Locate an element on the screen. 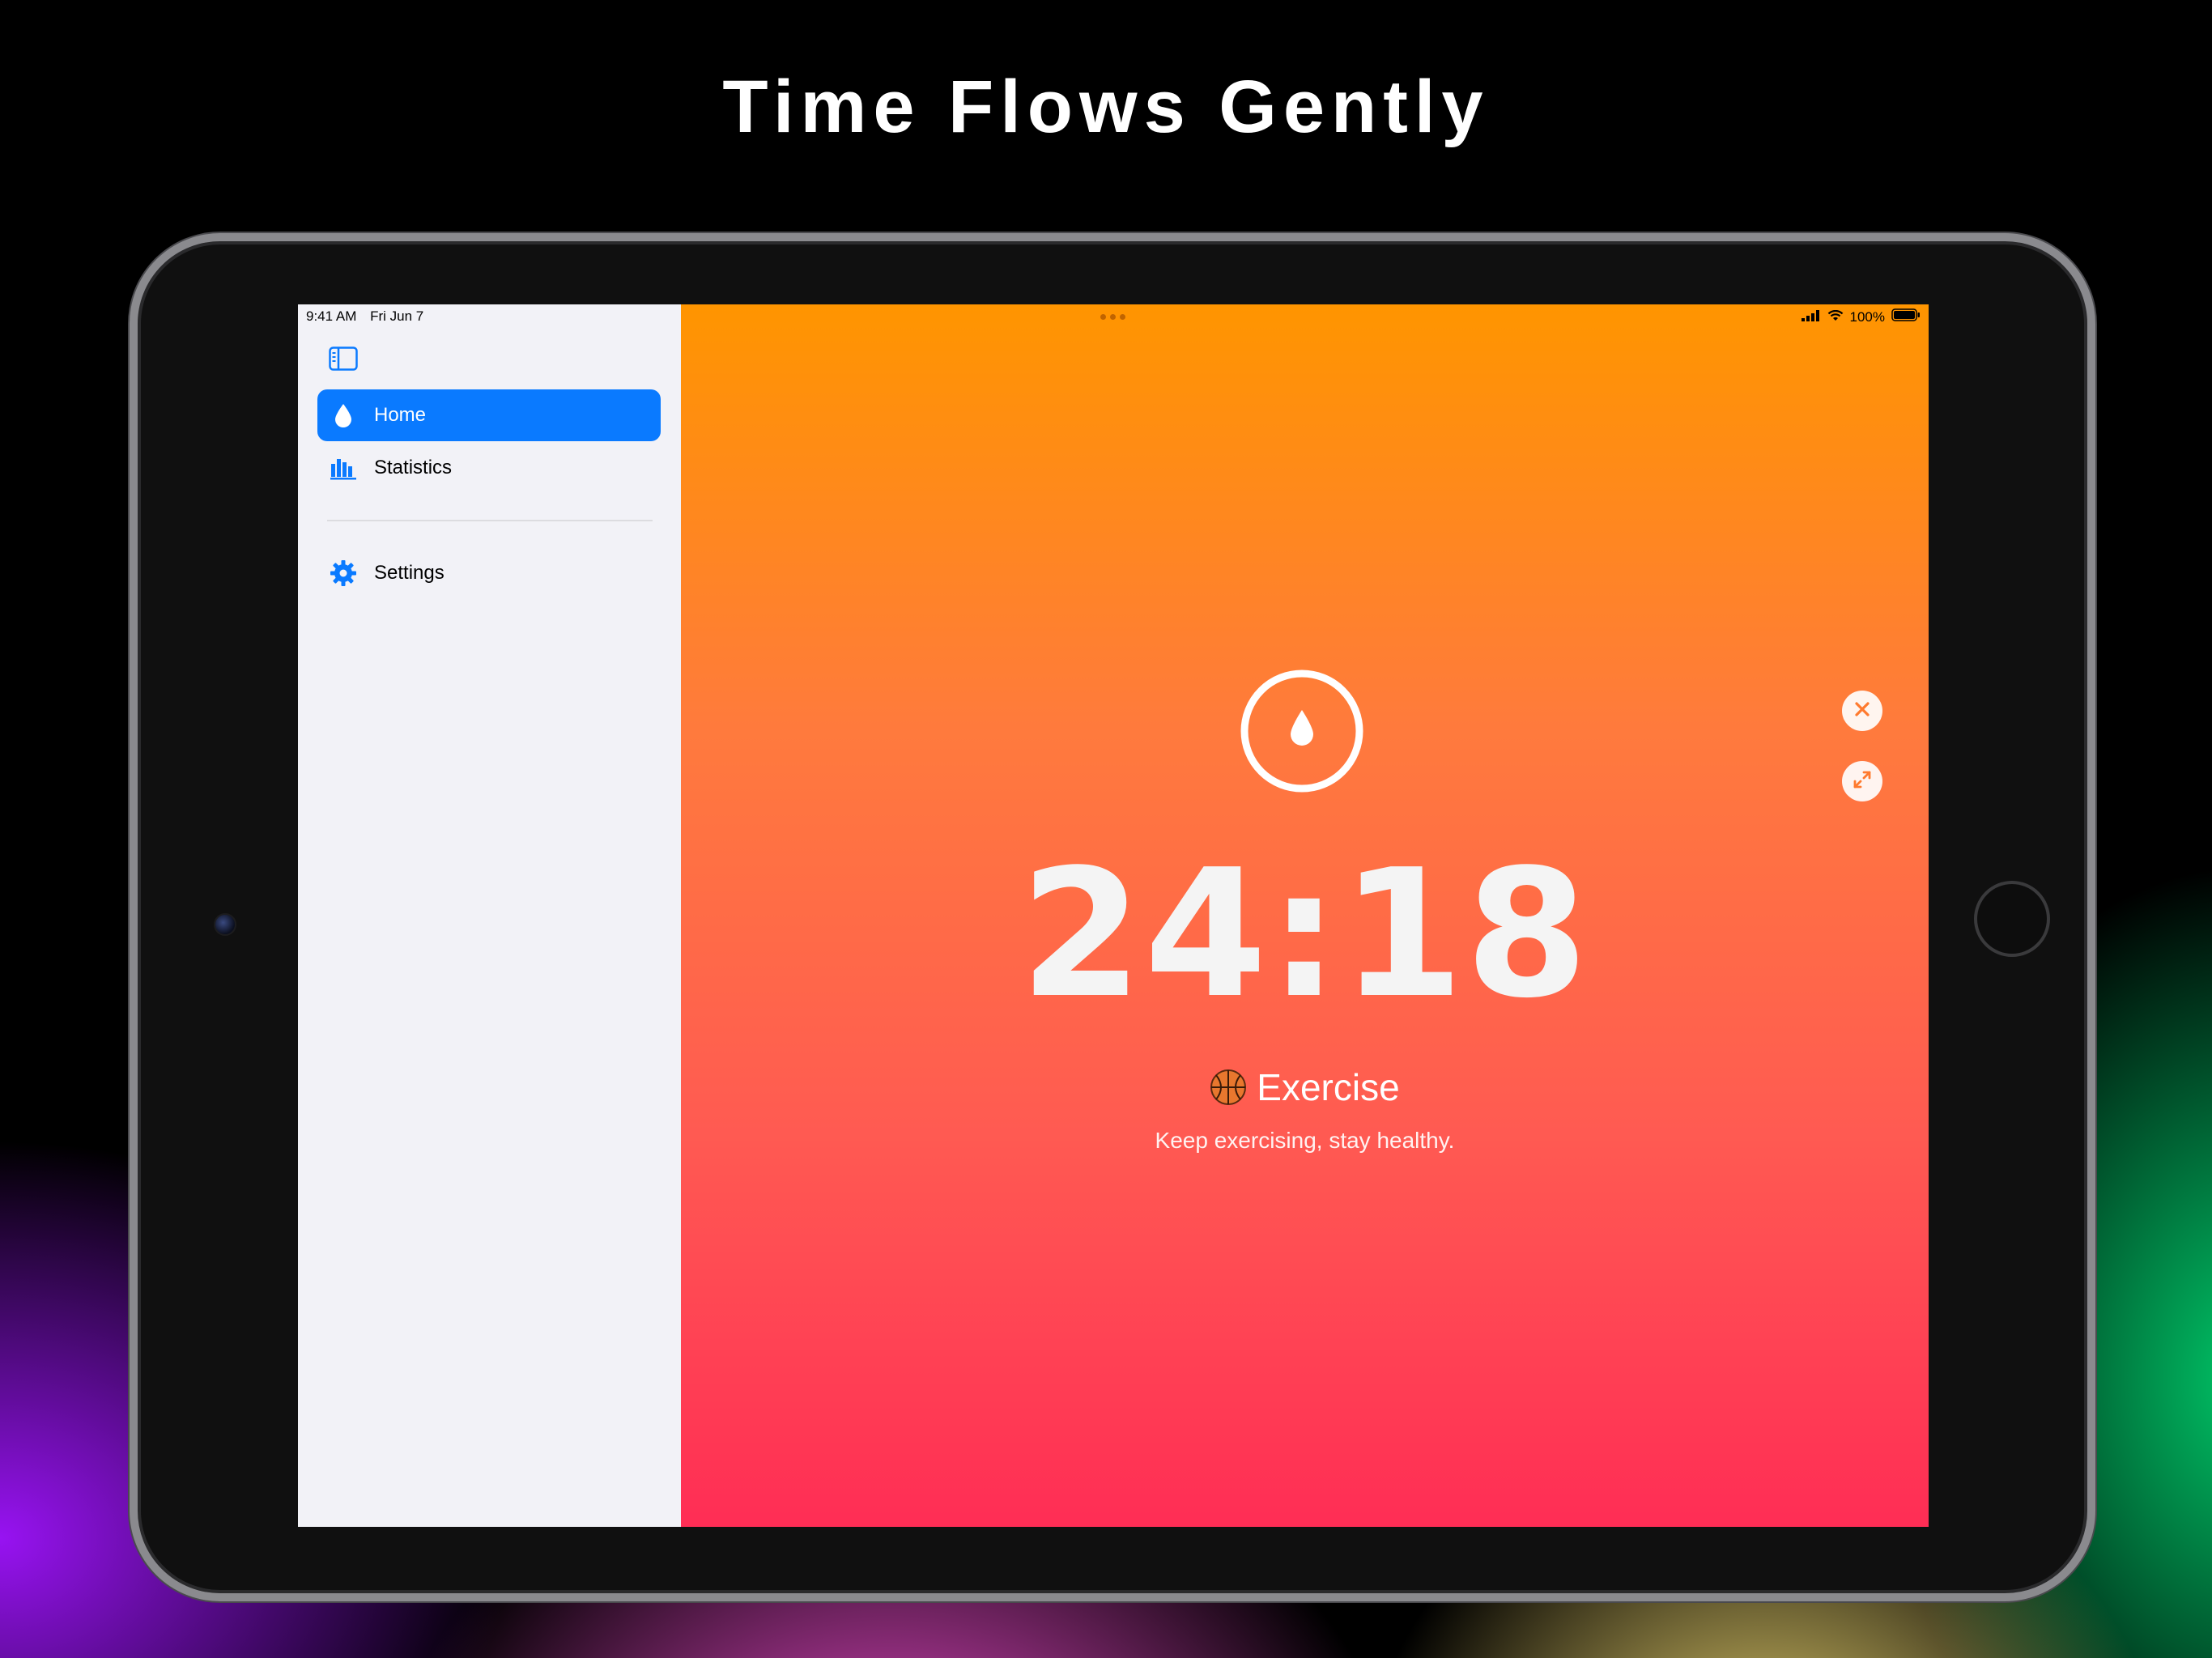 Image resolution: width=2212 pixels, height=1658 pixels. close-button is located at coordinates (1862, 711).